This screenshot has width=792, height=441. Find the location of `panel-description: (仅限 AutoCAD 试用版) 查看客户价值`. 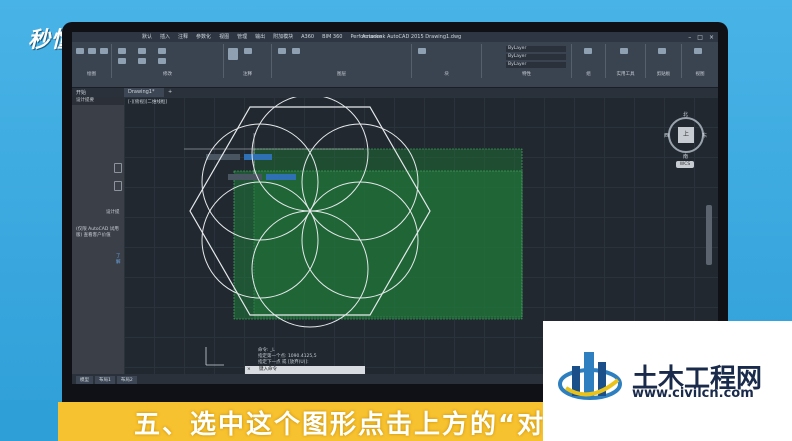

panel-description: (仅限 AutoCAD 试用版) 查看客户价值 is located at coordinates (97, 232).